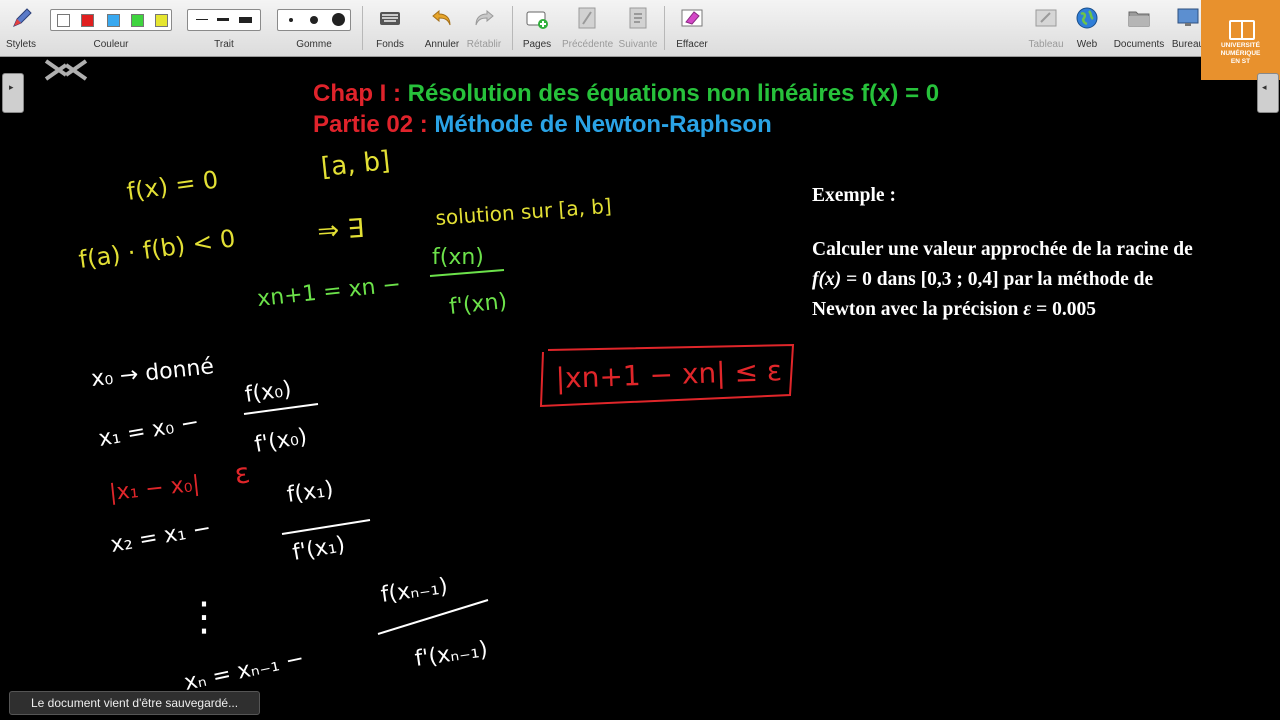 Image resolution: width=1280 pixels, height=720 pixels. Describe the element at coordinates (467, 273) in the screenshot. I see `hw-newton-bar` at that location.